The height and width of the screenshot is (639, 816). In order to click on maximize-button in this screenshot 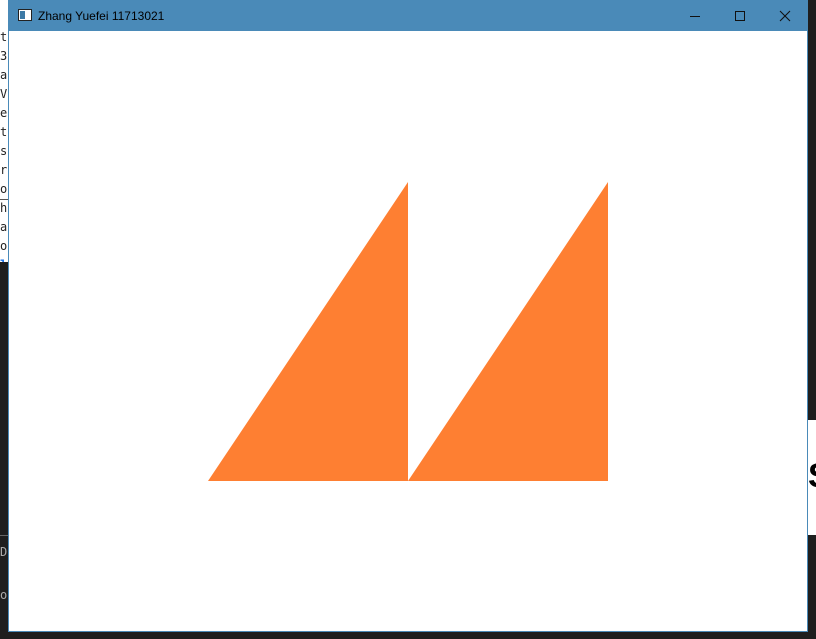, I will do `click(740, 16)`.